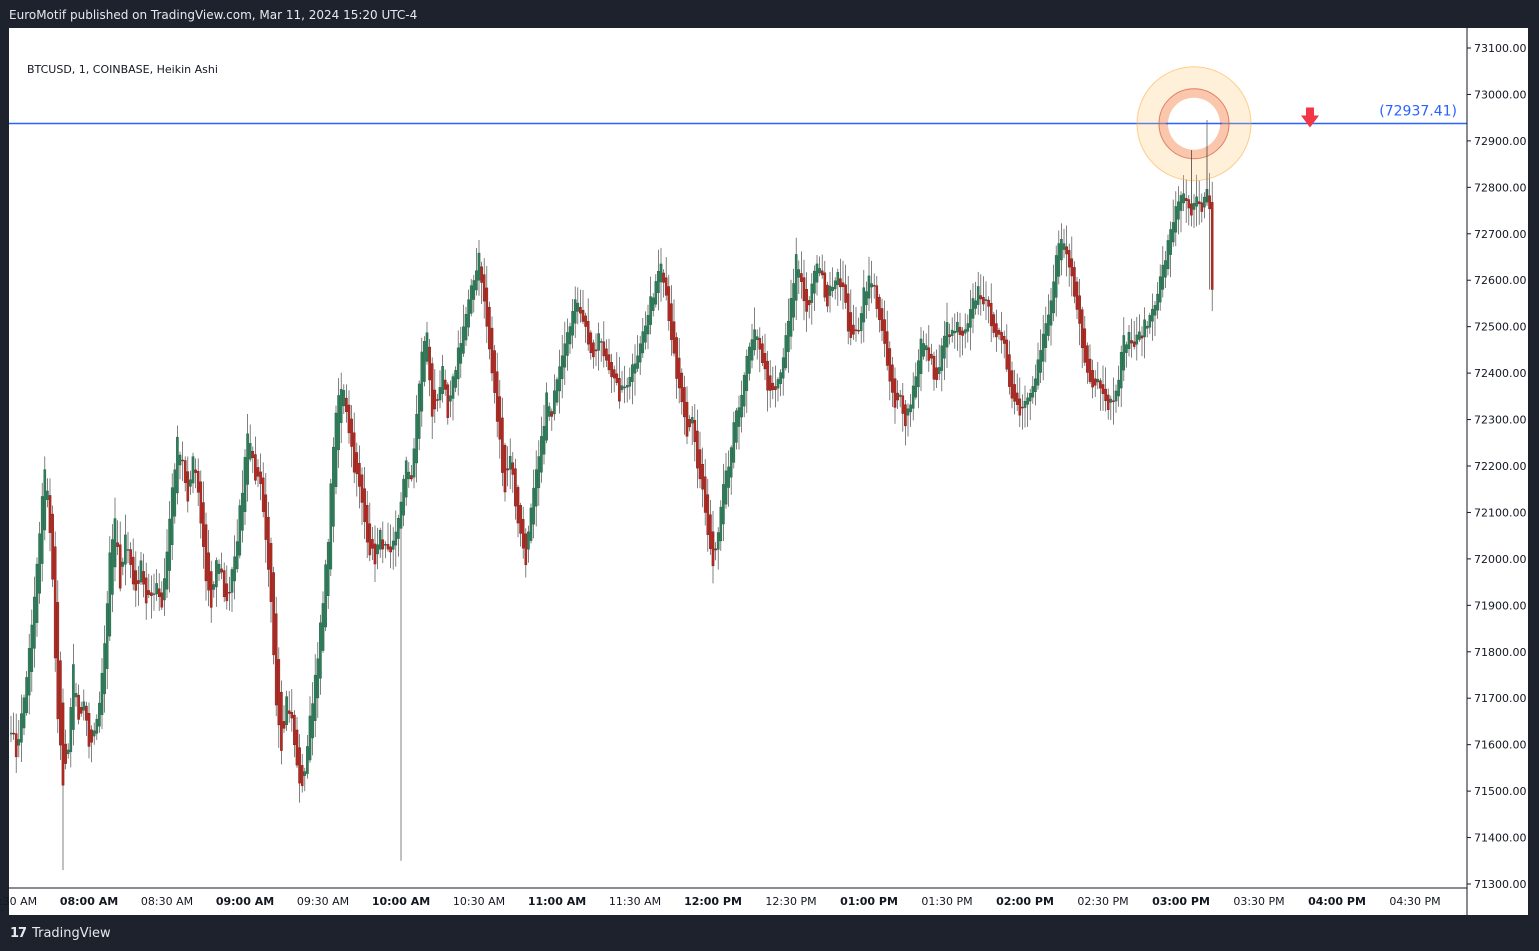 This screenshot has width=1539, height=951. I want to click on tradingview-logo-icon: 17, so click(18, 933).